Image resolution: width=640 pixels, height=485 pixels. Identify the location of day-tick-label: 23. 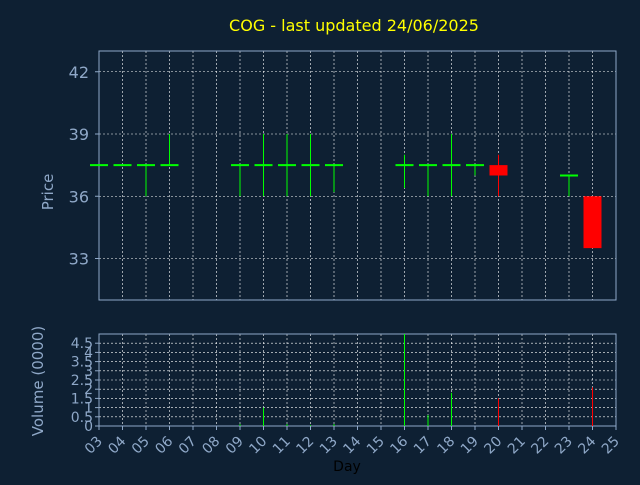
(564, 446).